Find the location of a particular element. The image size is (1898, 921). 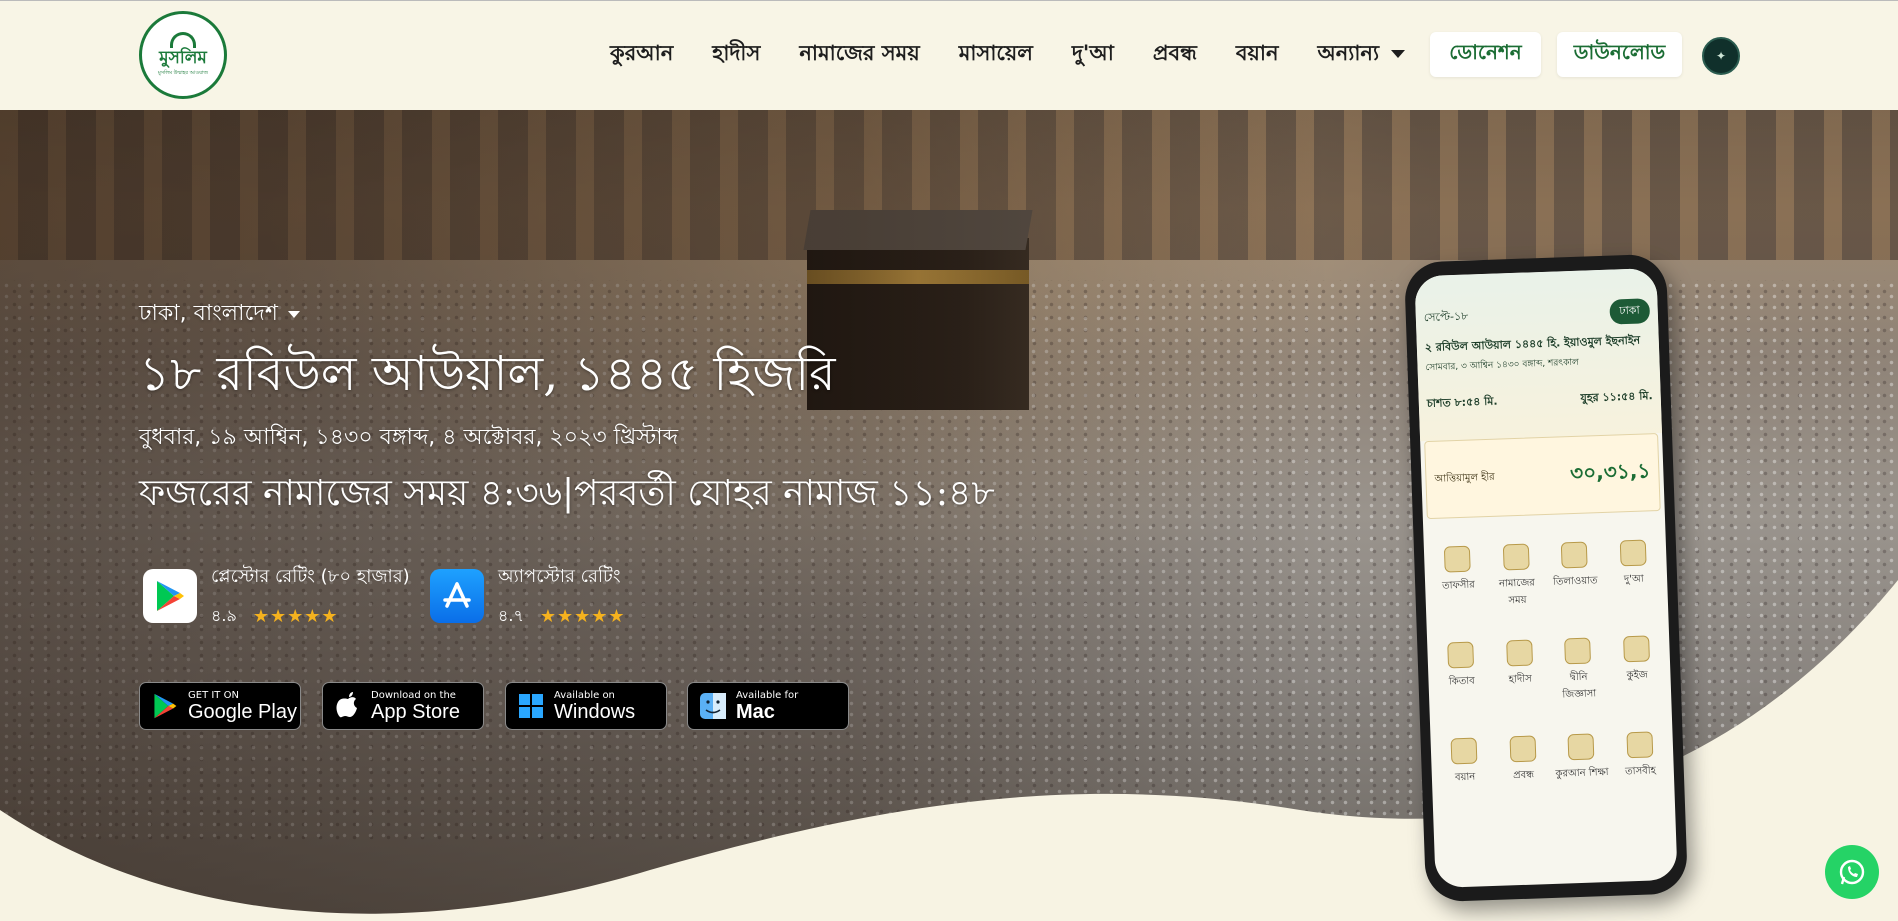

phone-banner: আত্তিয়ামুল হীর ৩০,৩১,১ is located at coordinates (1542, 476).